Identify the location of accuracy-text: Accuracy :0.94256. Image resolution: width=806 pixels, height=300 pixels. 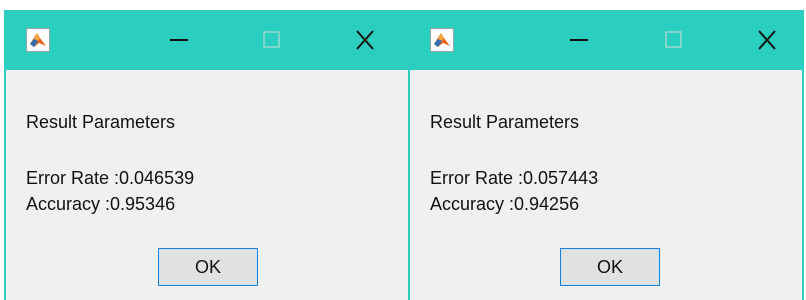
(505, 204).